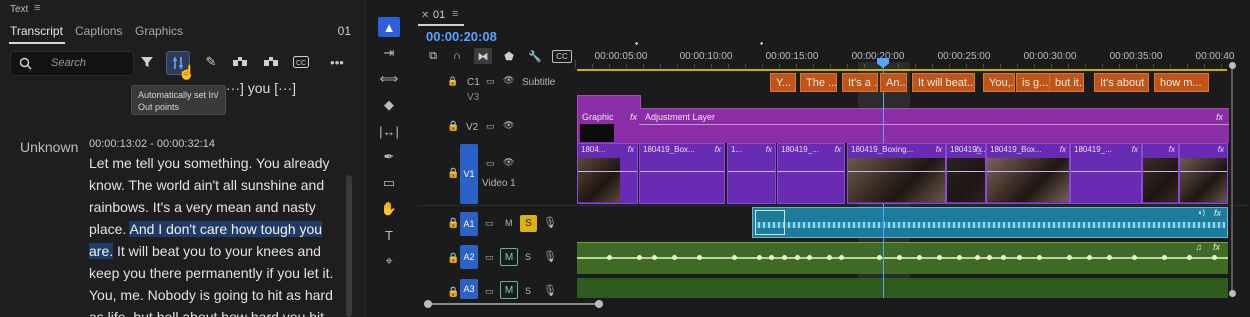  Describe the element at coordinates (934, 125) in the screenshot. I see `adjustment-layer-clip: Adjustment Layer fx` at that location.